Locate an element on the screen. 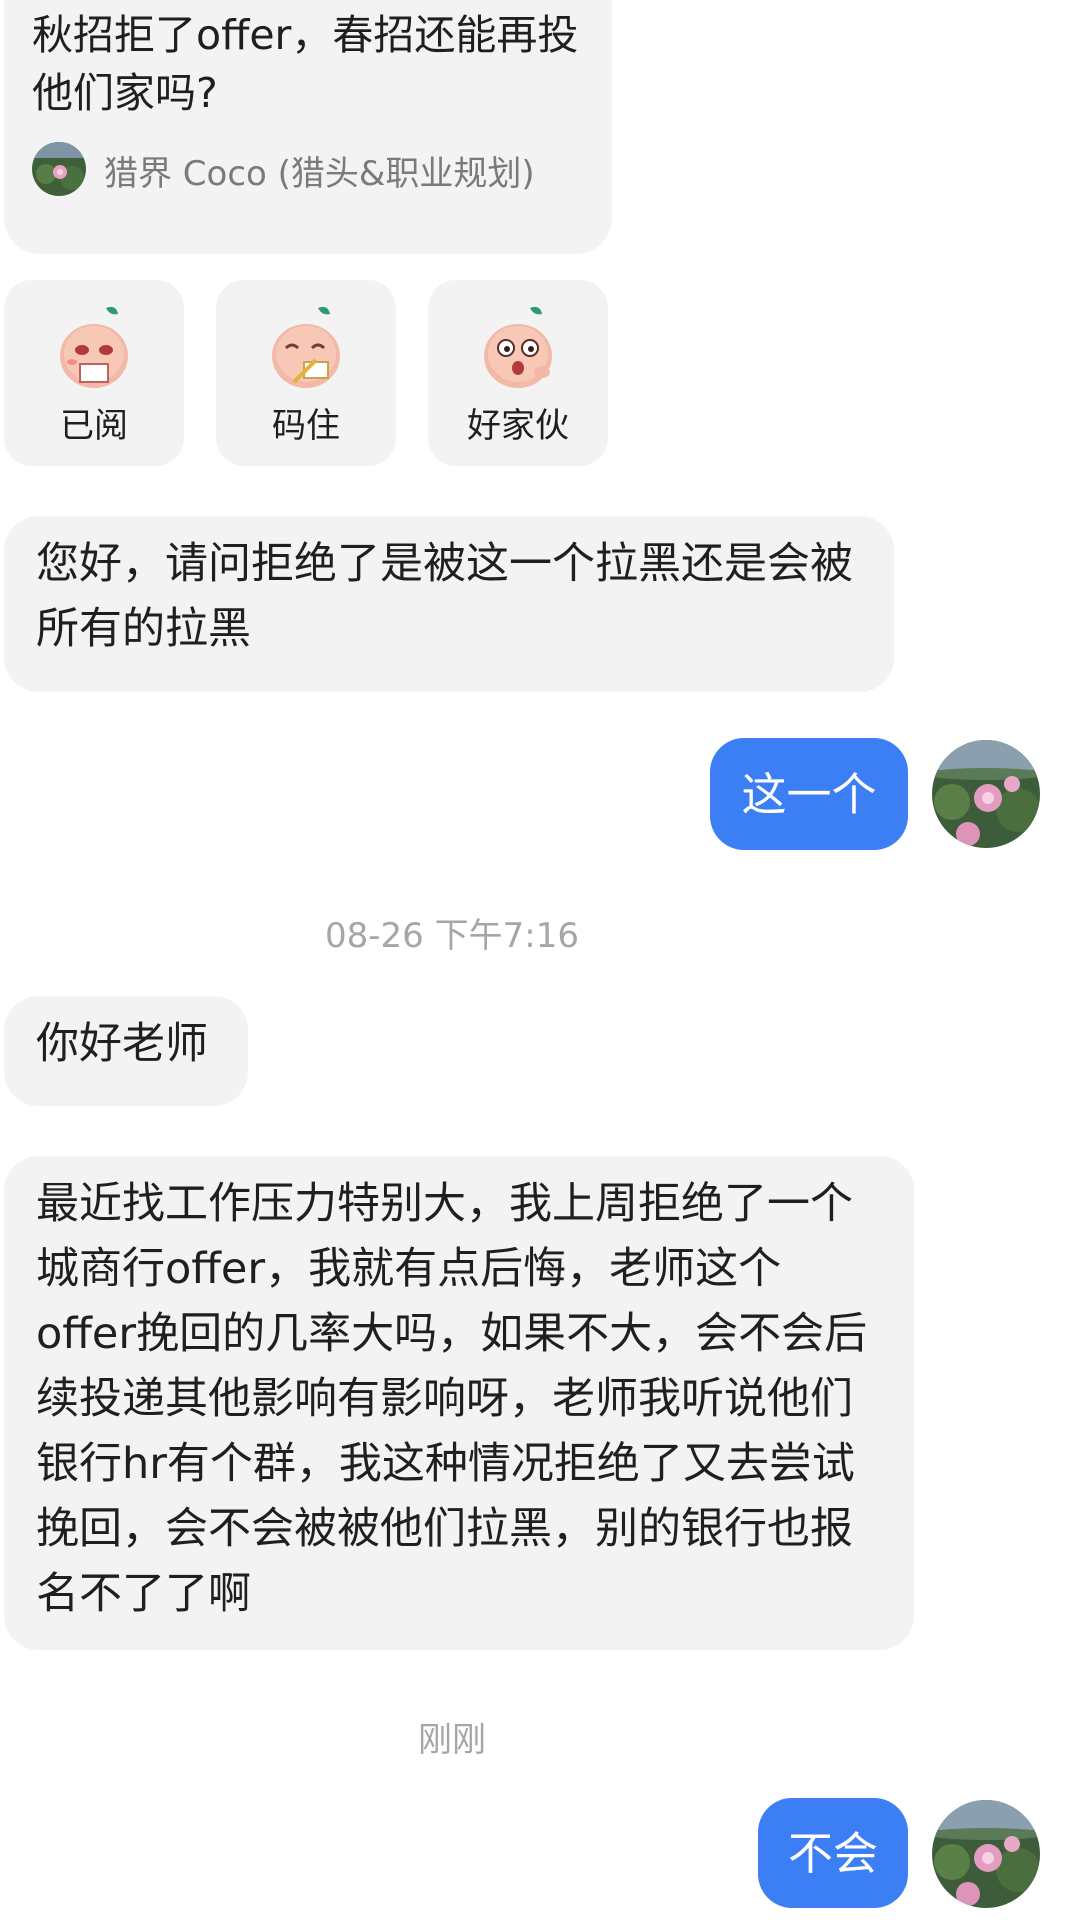 The image size is (1080, 1928). sent-message: 不会 is located at coordinates (833, 1853).